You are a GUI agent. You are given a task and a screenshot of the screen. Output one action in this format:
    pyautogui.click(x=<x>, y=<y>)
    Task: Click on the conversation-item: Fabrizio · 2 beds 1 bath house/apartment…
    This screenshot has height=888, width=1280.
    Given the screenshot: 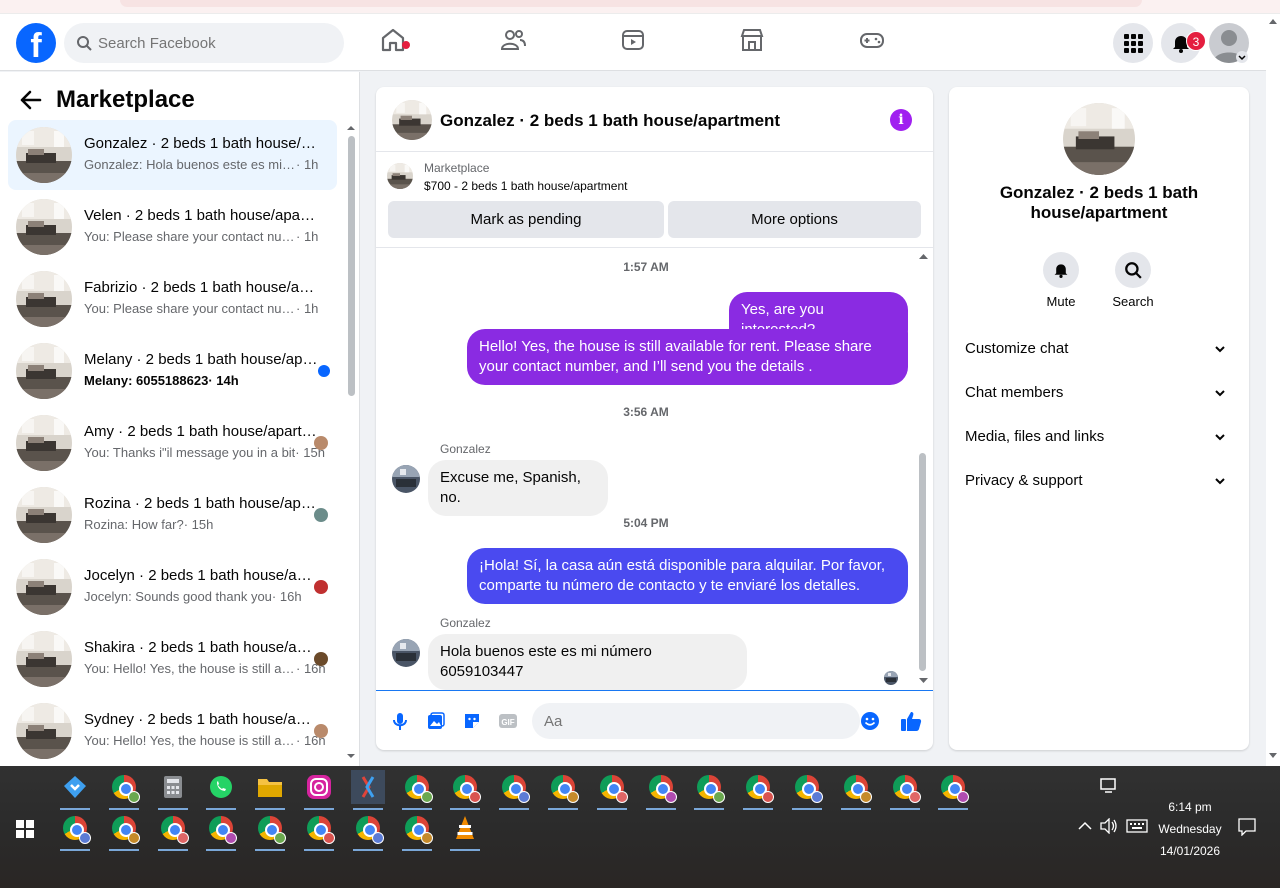 What is the action you would take?
    pyautogui.click(x=172, y=299)
    